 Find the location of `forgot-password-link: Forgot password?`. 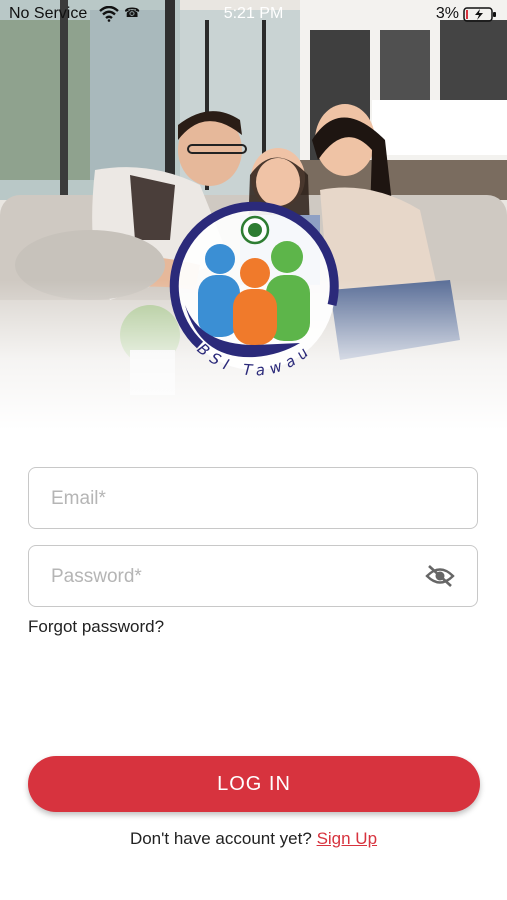

forgot-password-link: Forgot password? is located at coordinates (96, 627).